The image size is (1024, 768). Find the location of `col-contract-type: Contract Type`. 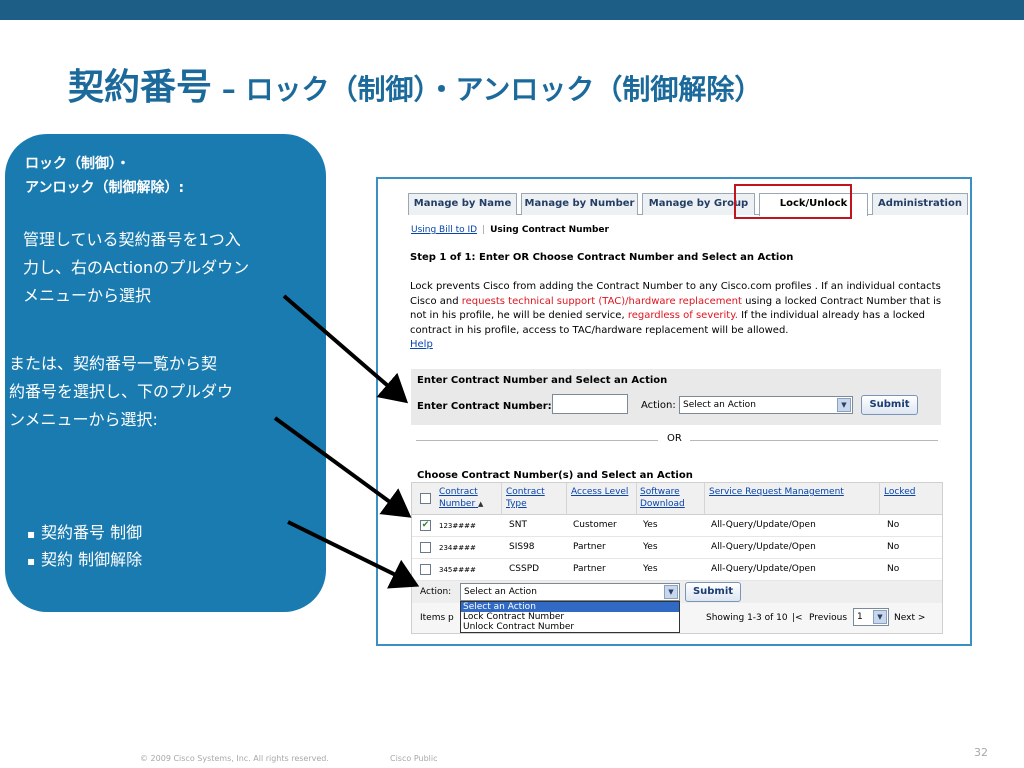

col-contract-type: Contract Type is located at coordinates (525, 498).